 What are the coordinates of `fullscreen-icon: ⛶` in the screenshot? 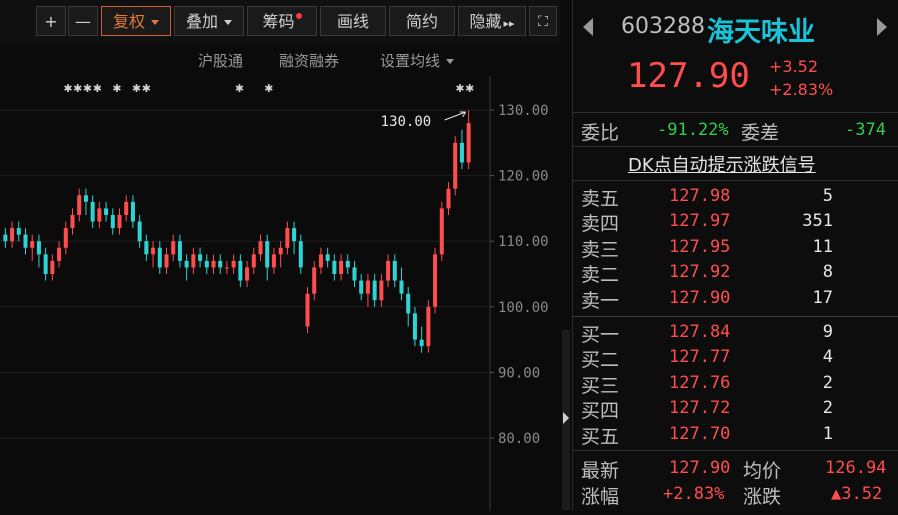 It's located at (543, 21).